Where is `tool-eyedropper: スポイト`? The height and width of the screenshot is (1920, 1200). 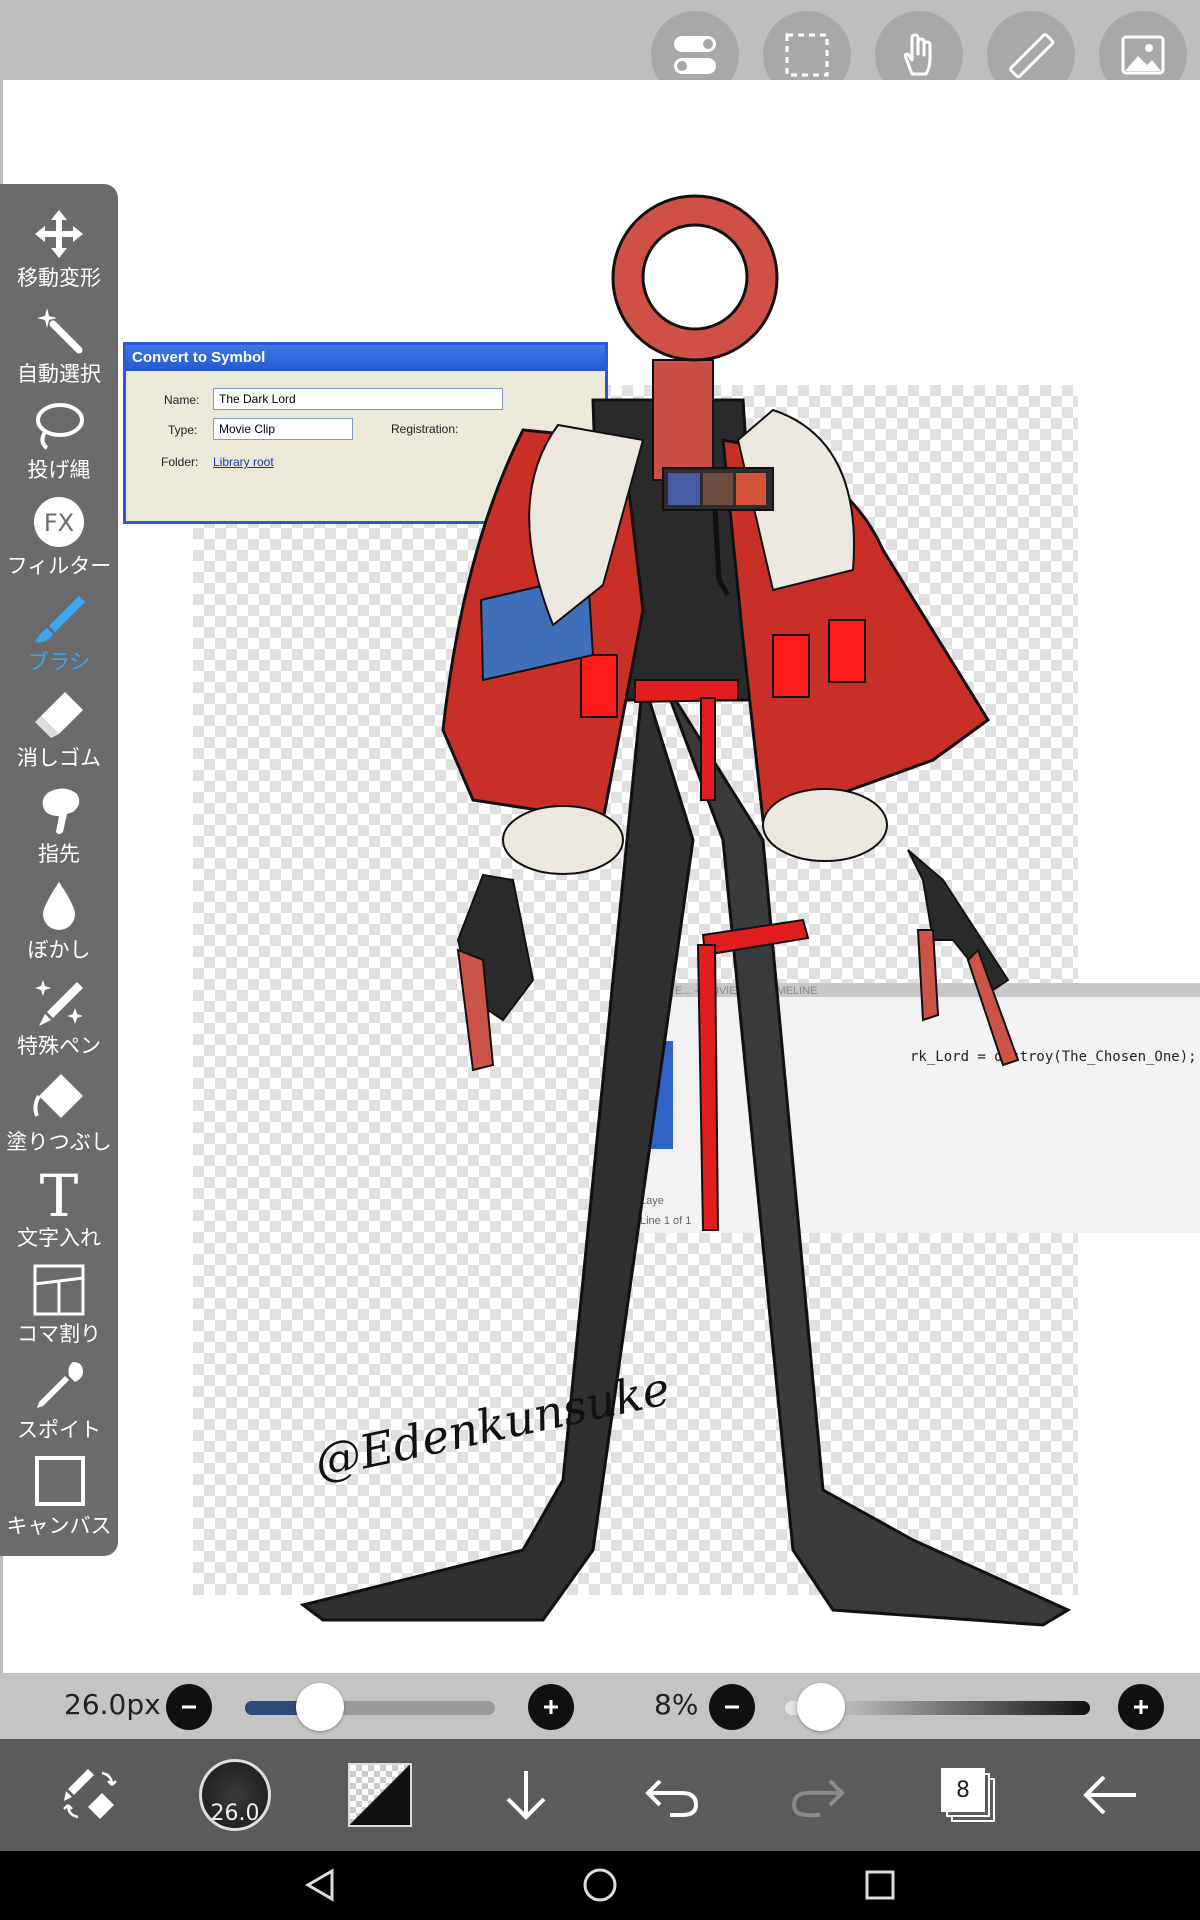
tool-eyedropper: スポイト is located at coordinates (59, 1404).